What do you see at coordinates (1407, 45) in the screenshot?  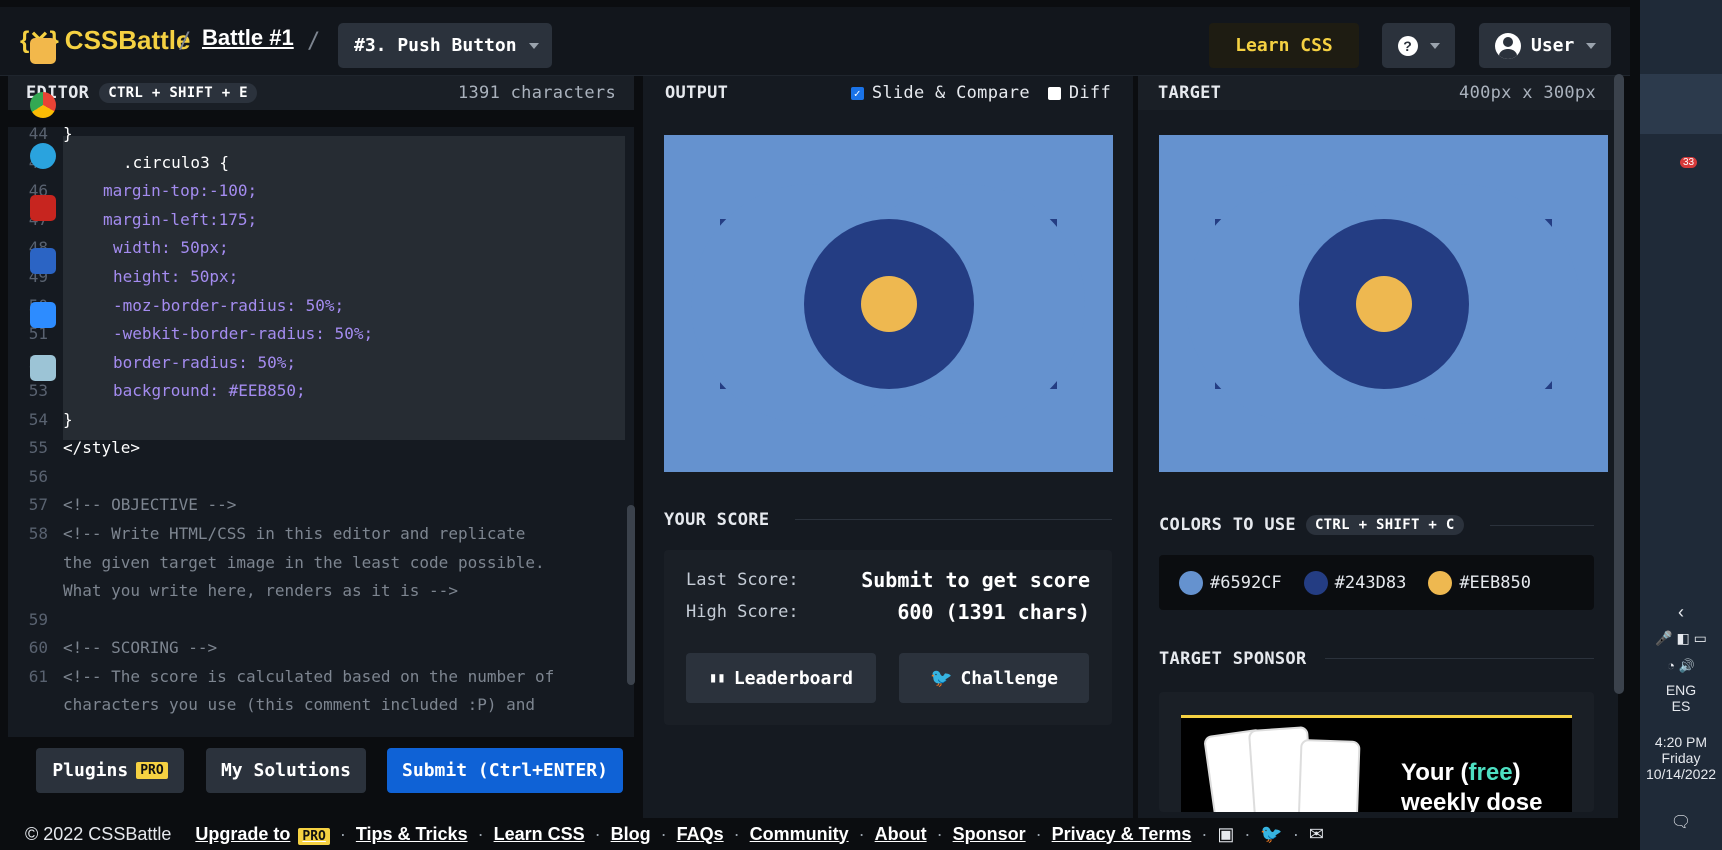 I see `help-icon: ?` at bounding box center [1407, 45].